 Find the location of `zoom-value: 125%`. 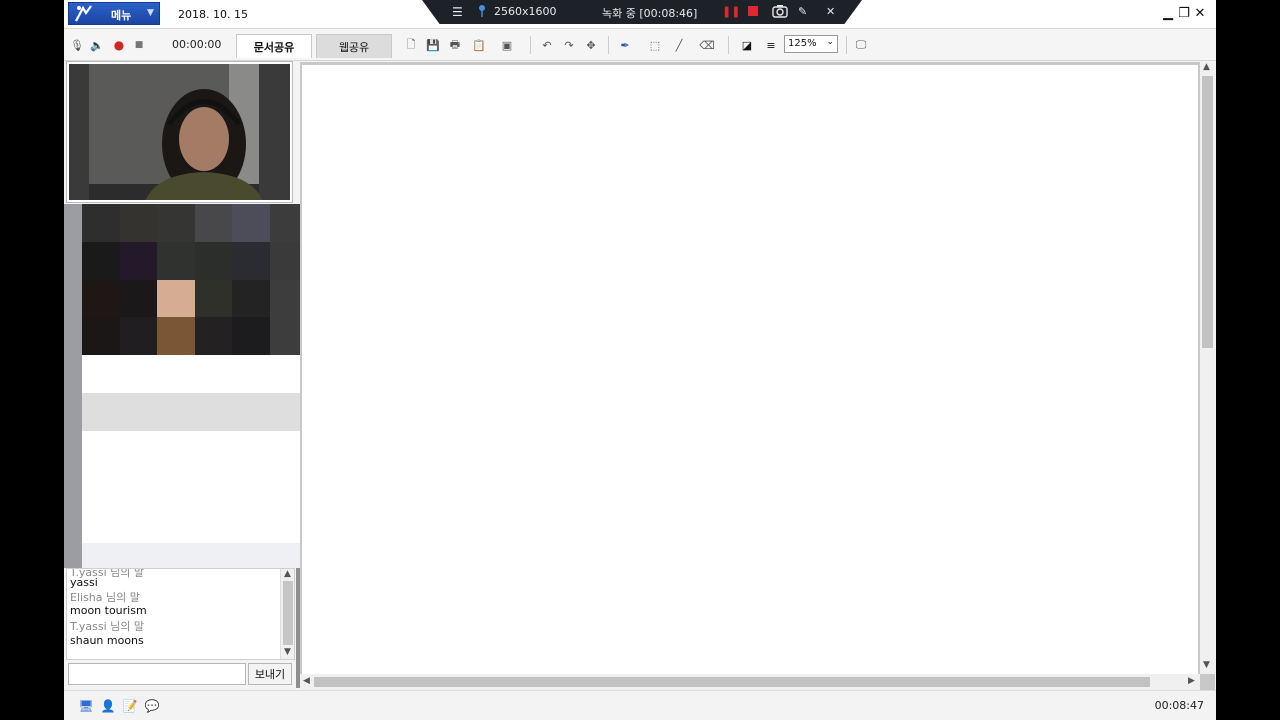

zoom-value: 125% is located at coordinates (802, 43).